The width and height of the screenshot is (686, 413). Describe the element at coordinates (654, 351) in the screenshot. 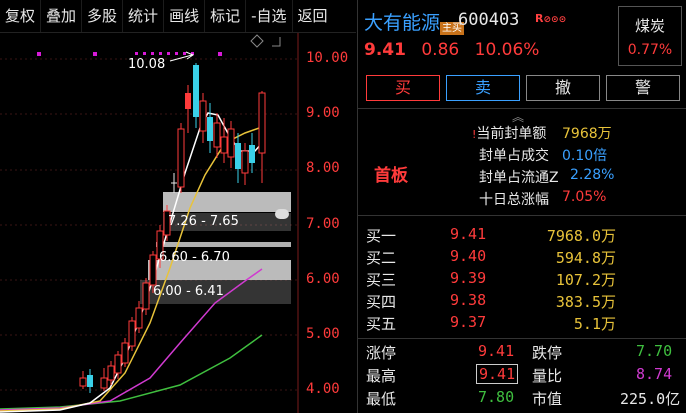

I see `limit-down-value: 7.70` at that location.